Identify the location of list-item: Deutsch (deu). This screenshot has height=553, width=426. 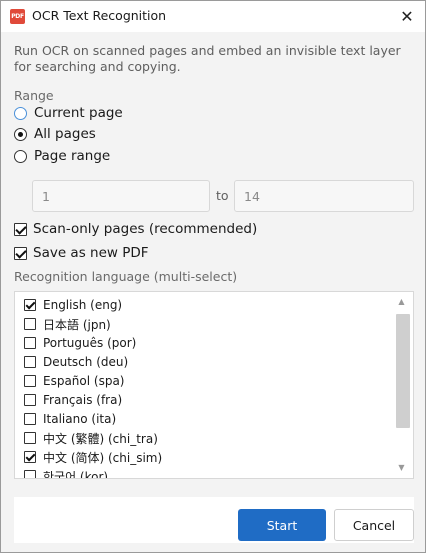
(76, 362).